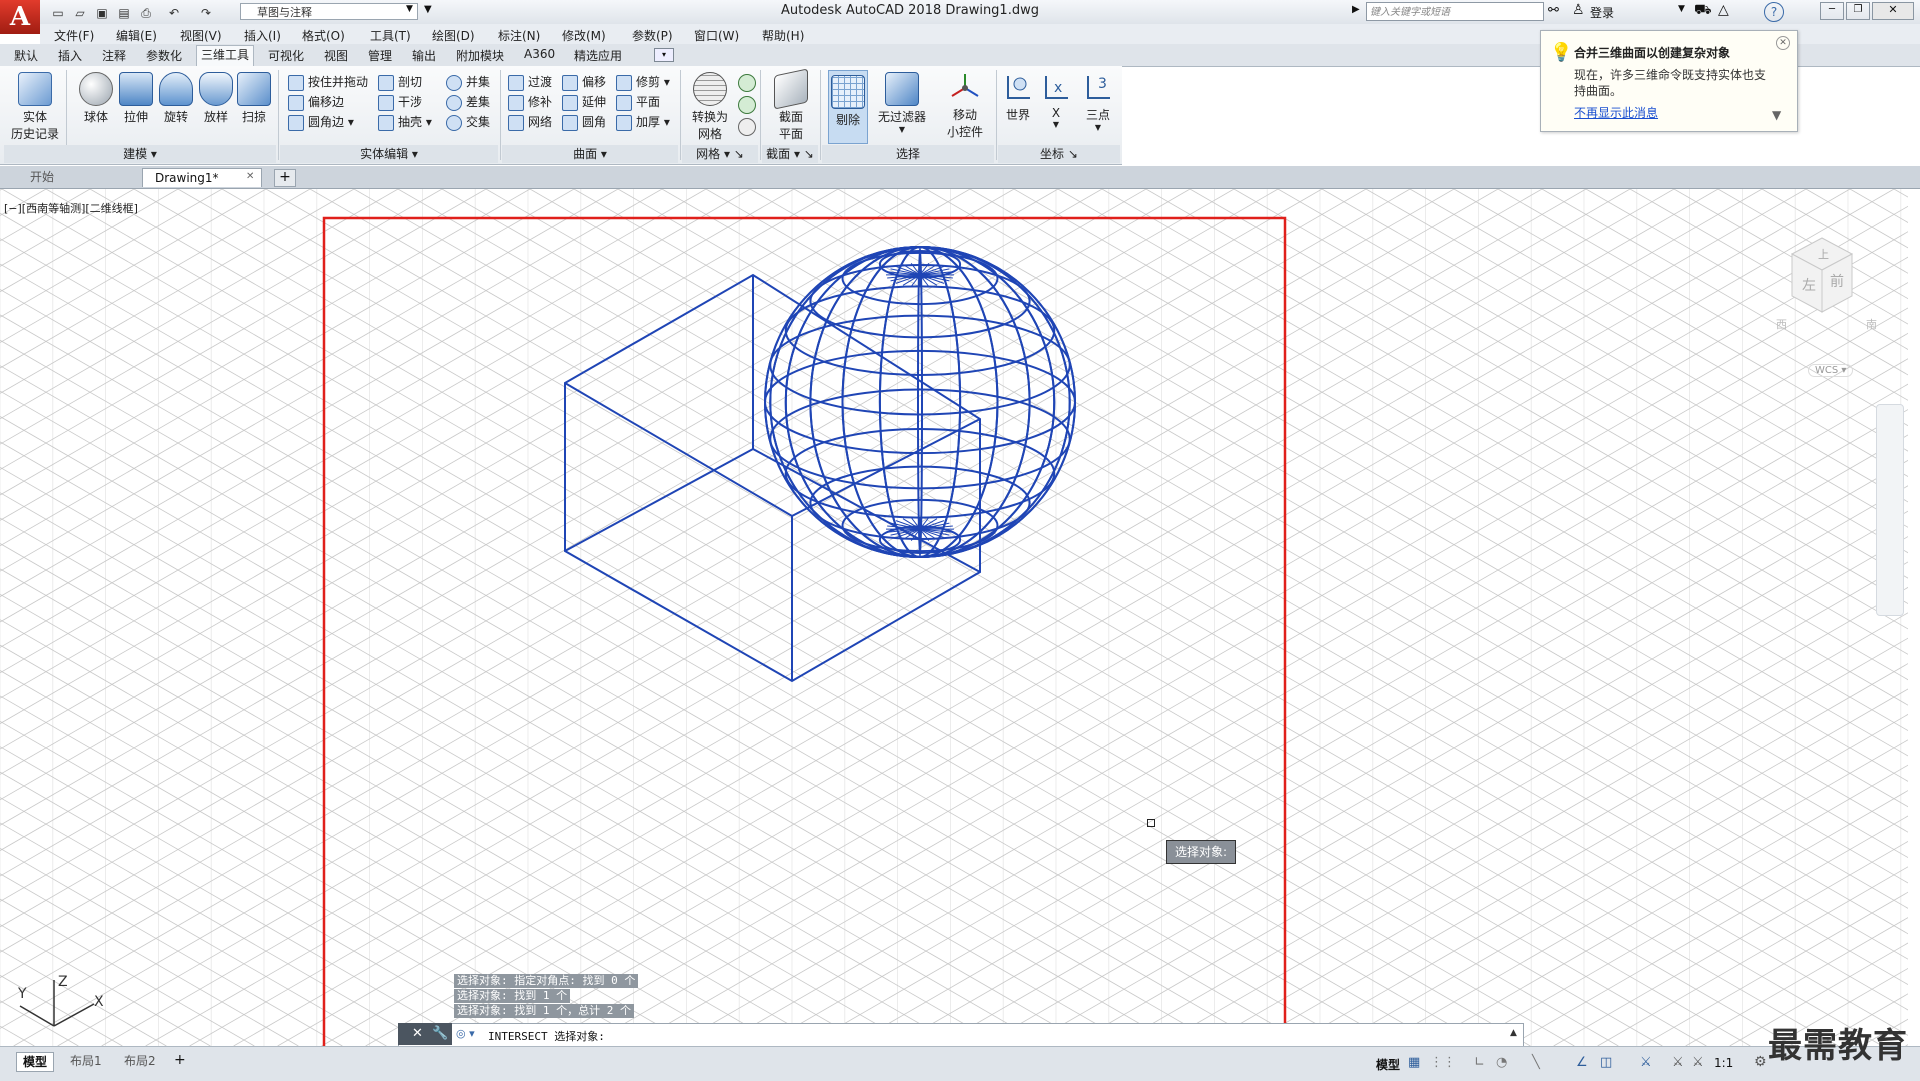  What do you see at coordinates (1443, 1062) in the screenshot?
I see `snap-toggle-icon: ⋮⋮` at bounding box center [1443, 1062].